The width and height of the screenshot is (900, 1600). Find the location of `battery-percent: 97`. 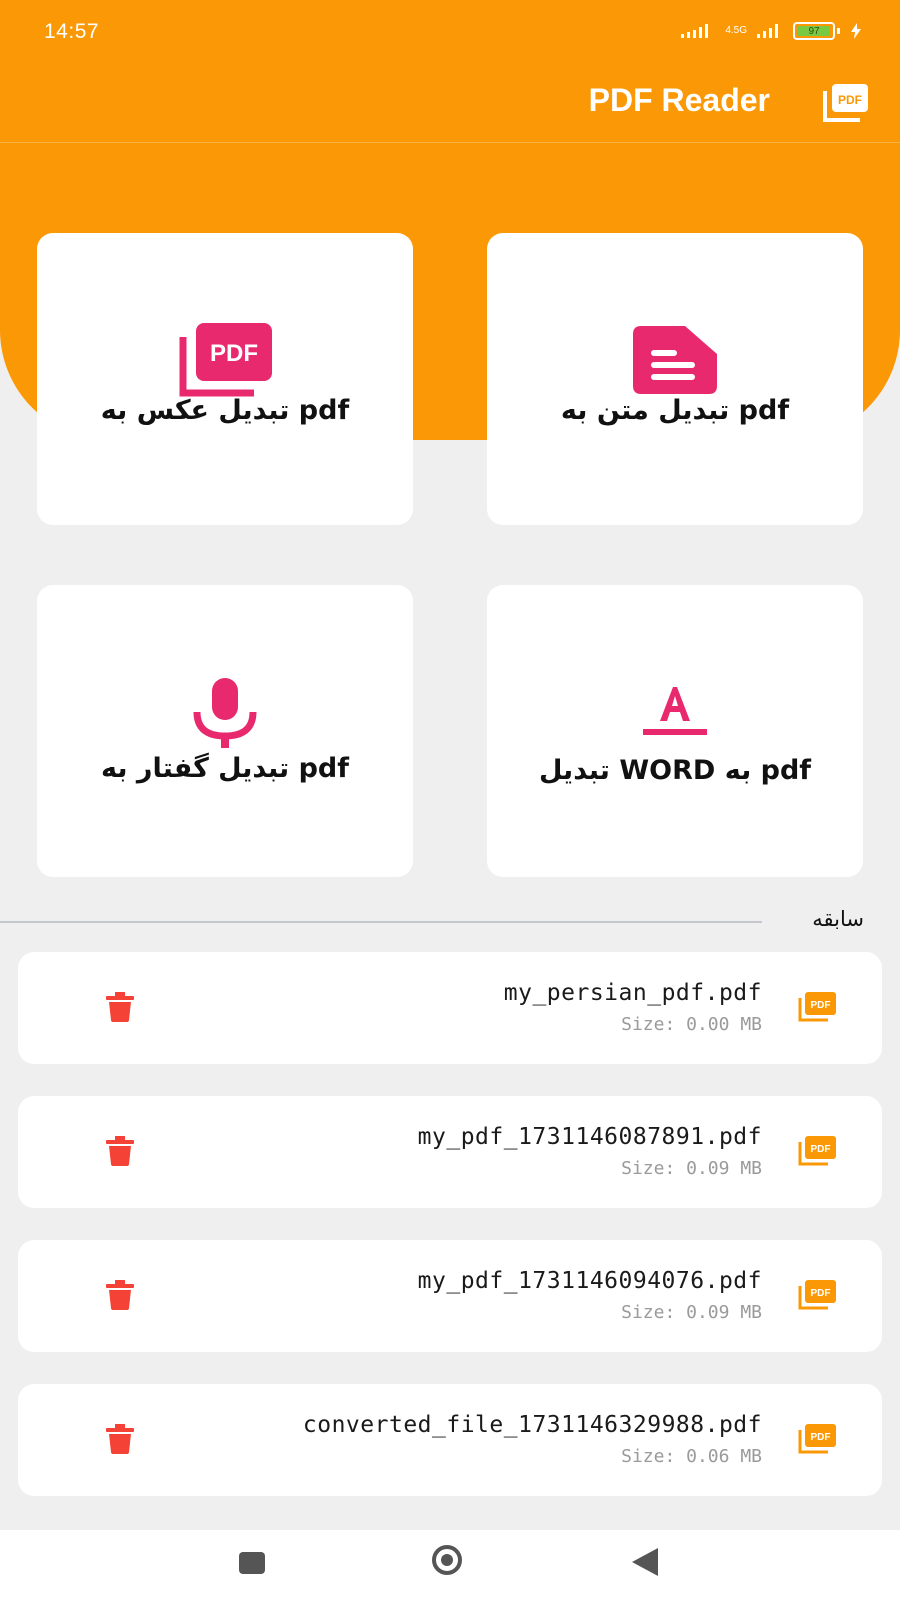

battery-percent: 97 is located at coordinates (814, 31).